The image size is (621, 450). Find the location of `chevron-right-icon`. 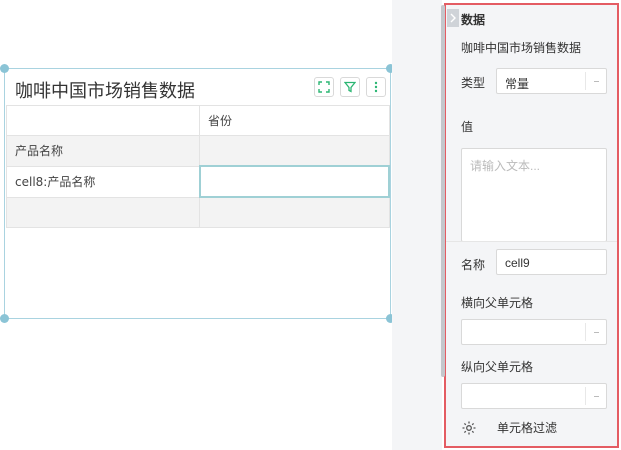

chevron-right-icon is located at coordinates (453, 18).